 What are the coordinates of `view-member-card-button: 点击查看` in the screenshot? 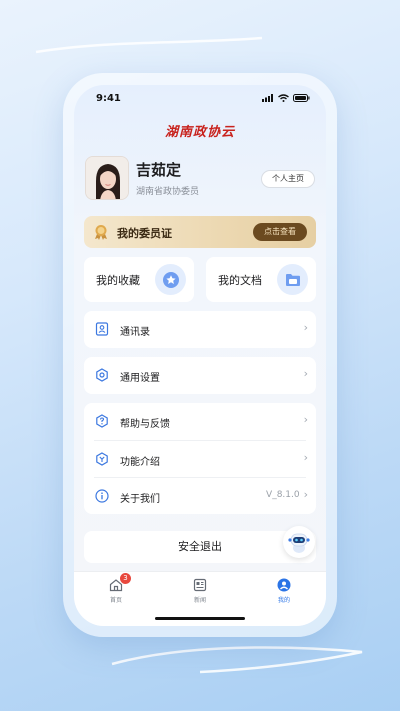 It's located at (280, 232).